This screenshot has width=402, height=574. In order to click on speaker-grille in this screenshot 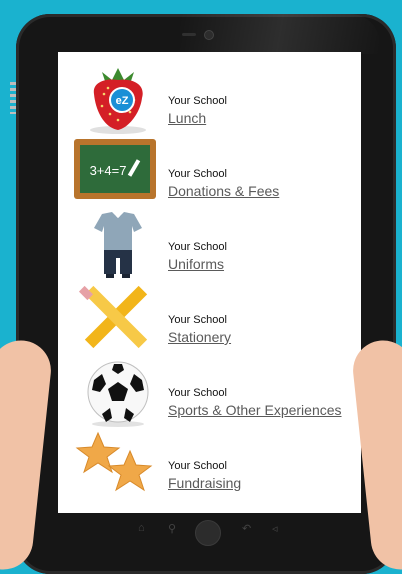, I will do `click(189, 34)`.